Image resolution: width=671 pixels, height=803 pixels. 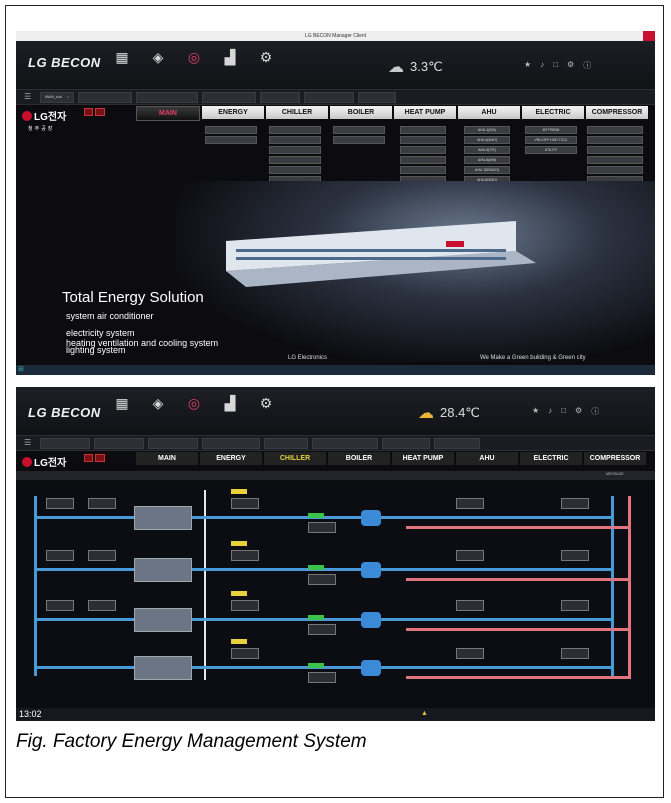 I want to click on submenu-ahu-item: AHU-7(IR/ACO), so click(x=487, y=170).